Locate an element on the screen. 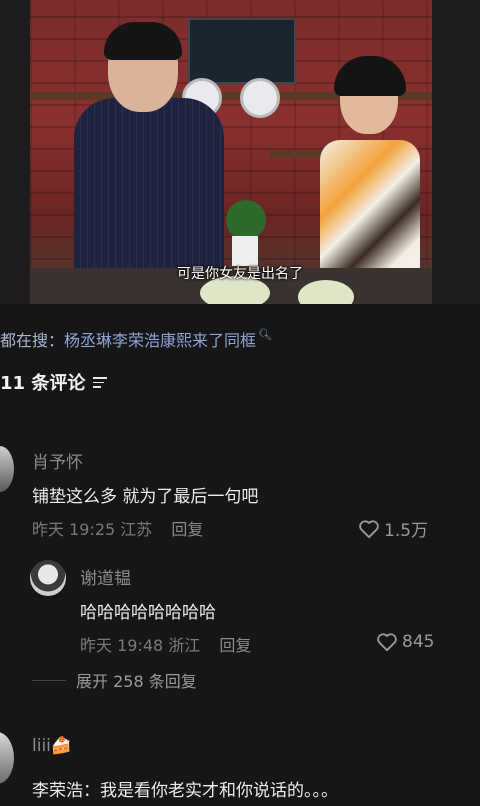  comment-username: liii🍰 is located at coordinates (52, 746).